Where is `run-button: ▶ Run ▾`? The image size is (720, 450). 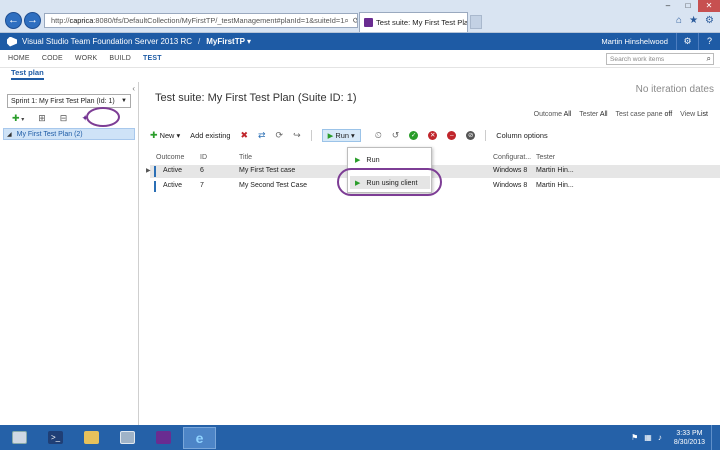
run-button: ▶ Run ▾ is located at coordinates (341, 135).